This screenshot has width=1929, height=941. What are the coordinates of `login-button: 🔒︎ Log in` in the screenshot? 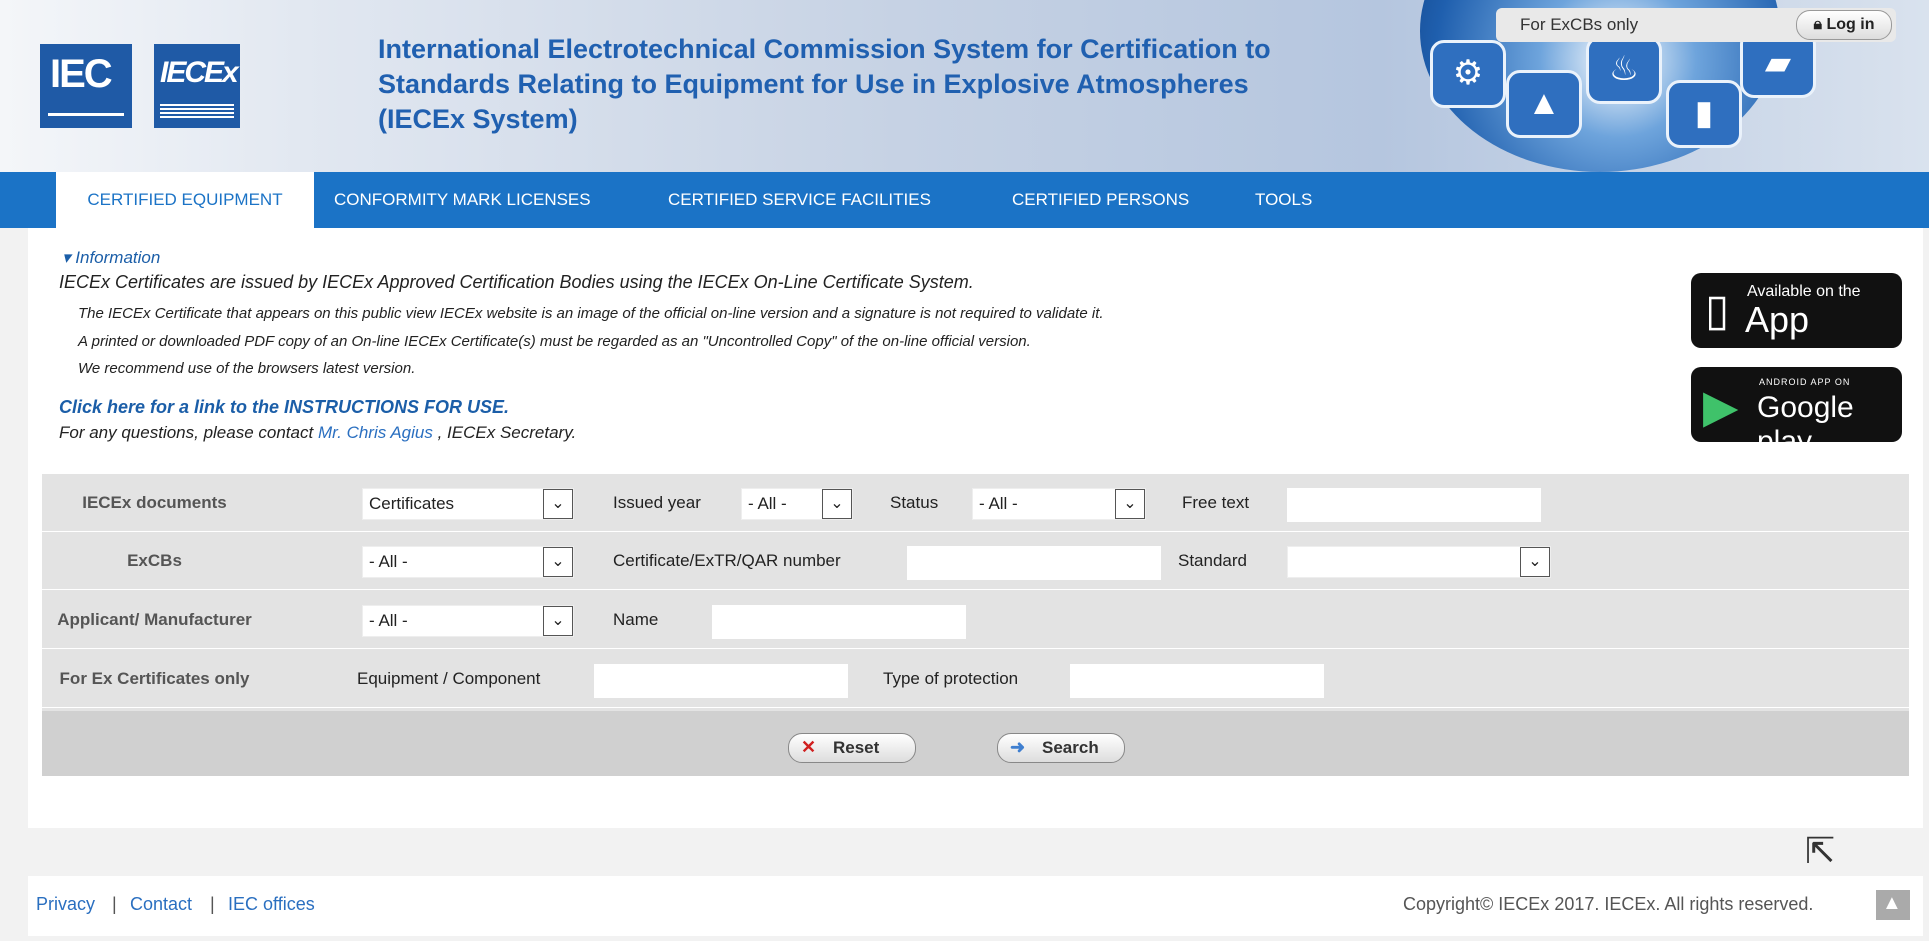 It's located at (1844, 25).